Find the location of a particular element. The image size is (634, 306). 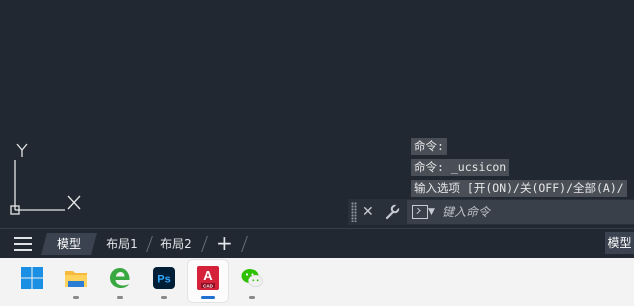

layout-tab-bar: 模型 布局1 布局2 + is located at coordinates (317, 243).